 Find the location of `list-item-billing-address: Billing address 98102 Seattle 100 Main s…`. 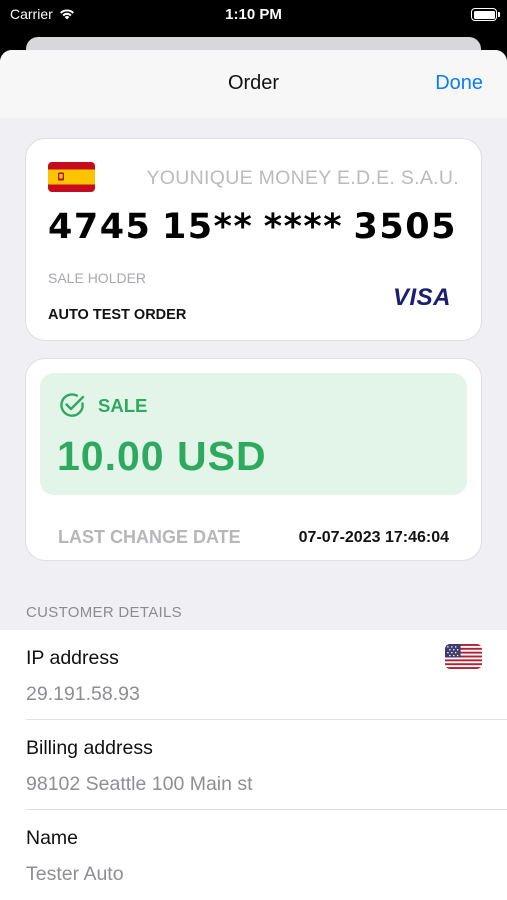

list-item-billing-address: Billing address 98102 Seattle 100 Main s… is located at coordinates (253, 765).